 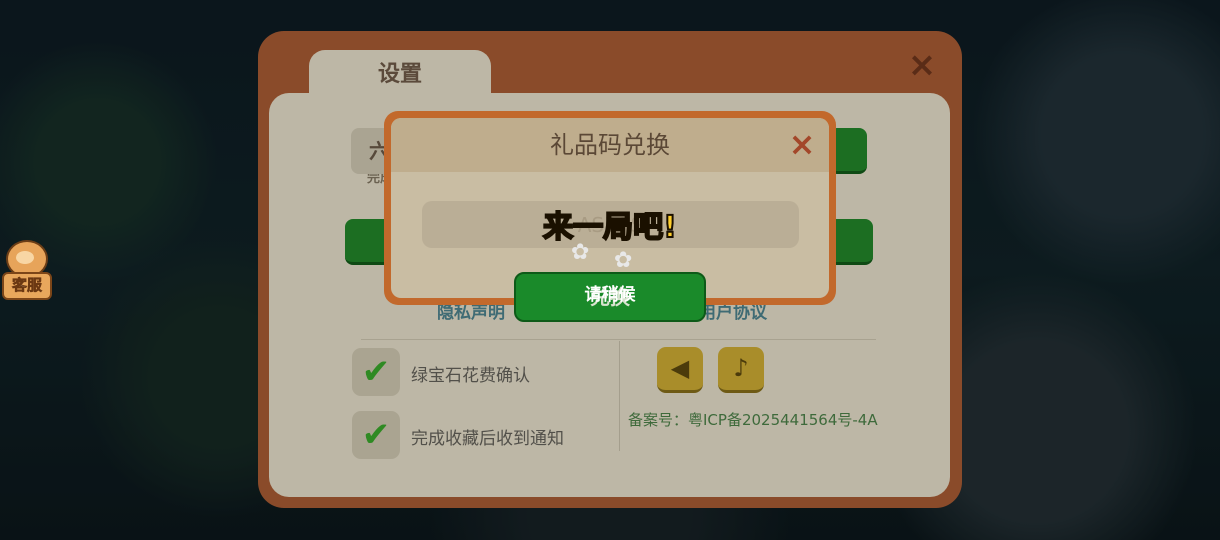 I want to click on gift-dialog-title: 礼品码兑换, so click(x=610, y=145).